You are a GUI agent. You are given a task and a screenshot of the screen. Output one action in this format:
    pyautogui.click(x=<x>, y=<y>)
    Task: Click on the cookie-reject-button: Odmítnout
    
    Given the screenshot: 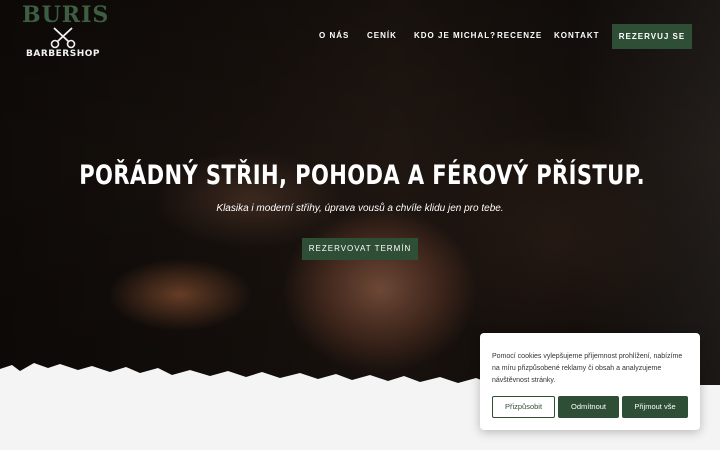 What is the action you would take?
    pyautogui.click(x=588, y=407)
    